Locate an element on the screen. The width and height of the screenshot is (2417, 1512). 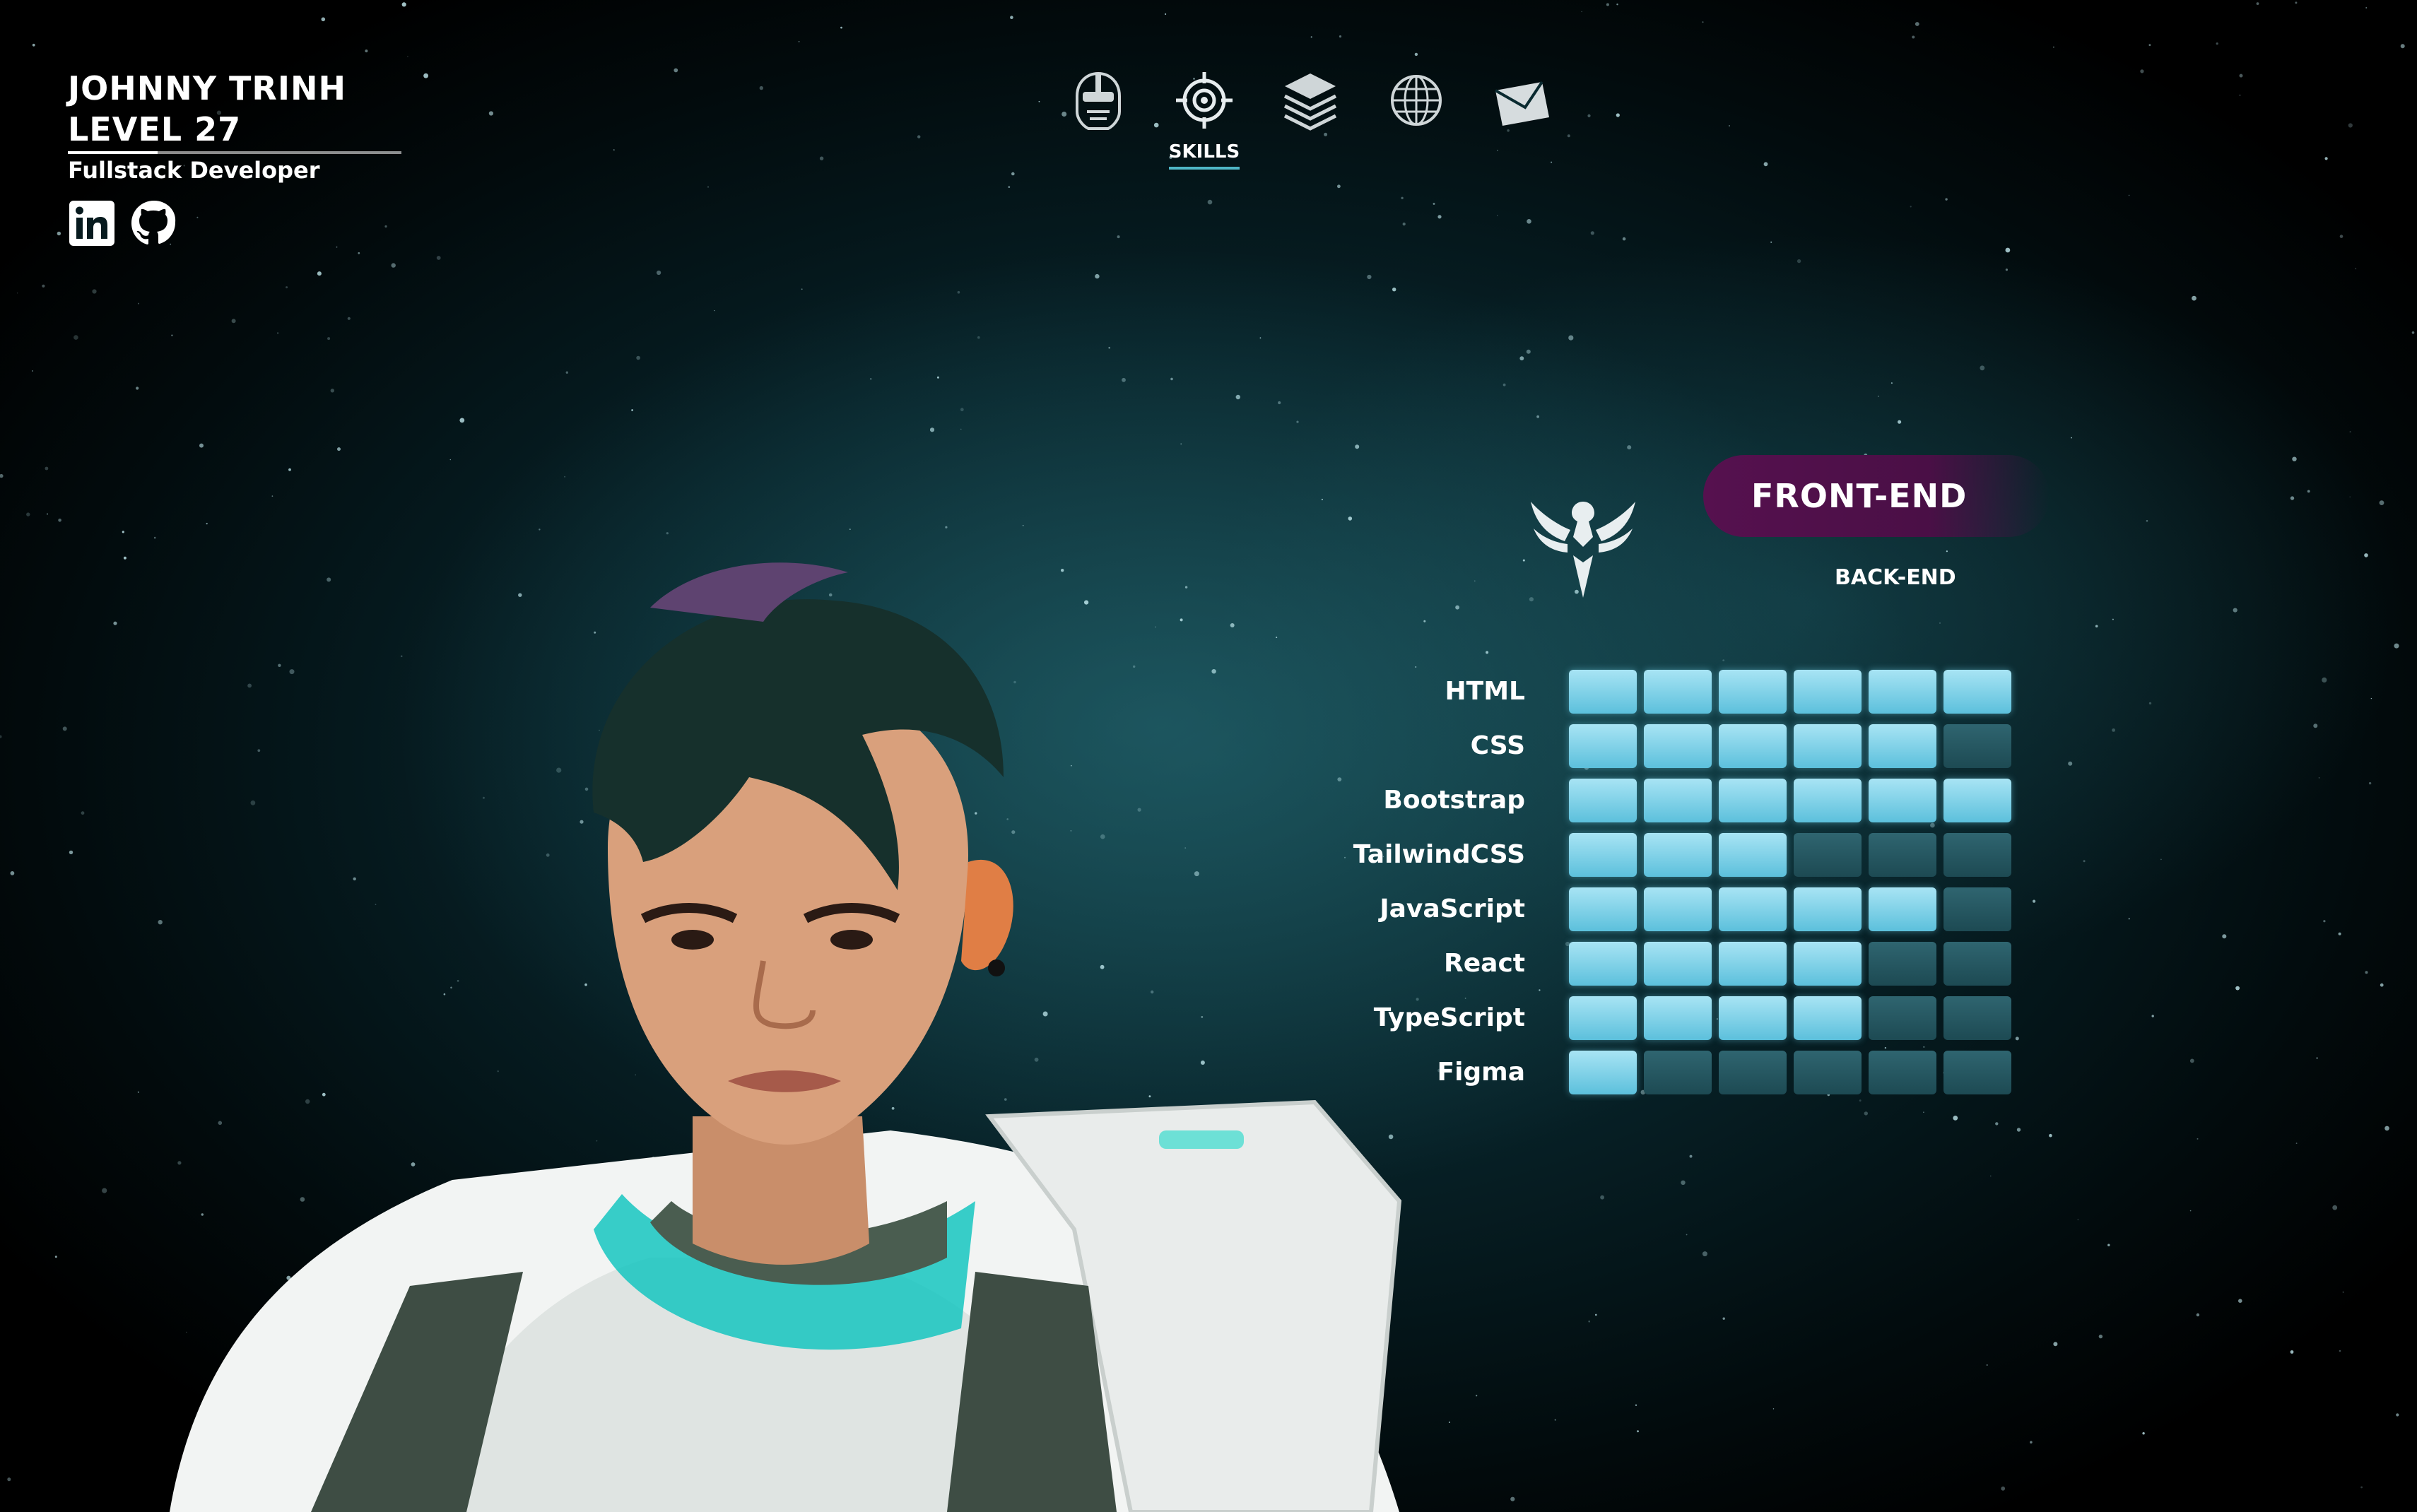
nav-item-contact is located at coordinates (1522, 119).